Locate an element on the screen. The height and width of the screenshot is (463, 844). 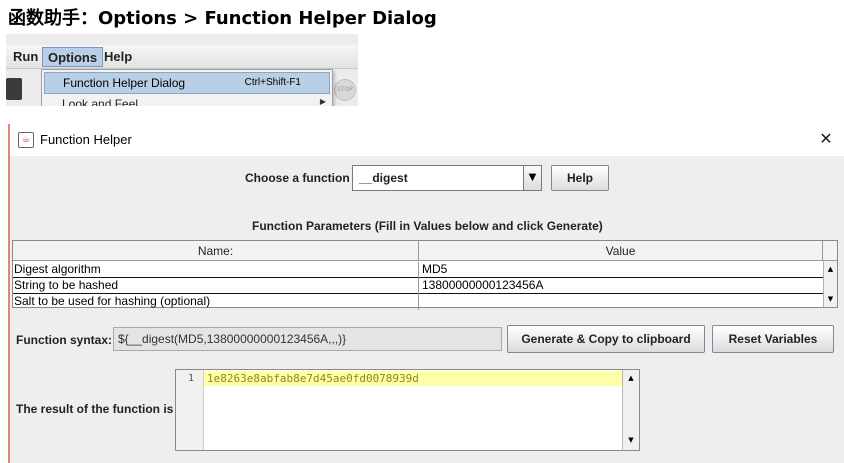
page-heading: 函数助手：Options > Function Helper Dialog is located at coordinates (222, 18).